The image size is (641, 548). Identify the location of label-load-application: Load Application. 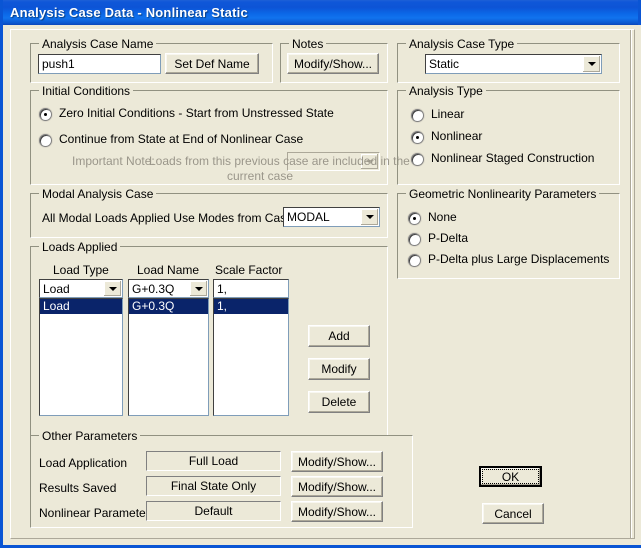
(83, 463).